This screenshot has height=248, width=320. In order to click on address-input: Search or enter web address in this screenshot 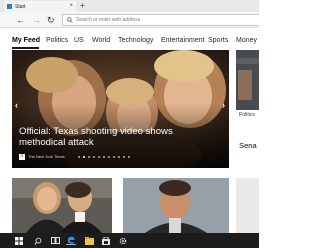, I will do `click(160, 20)`.